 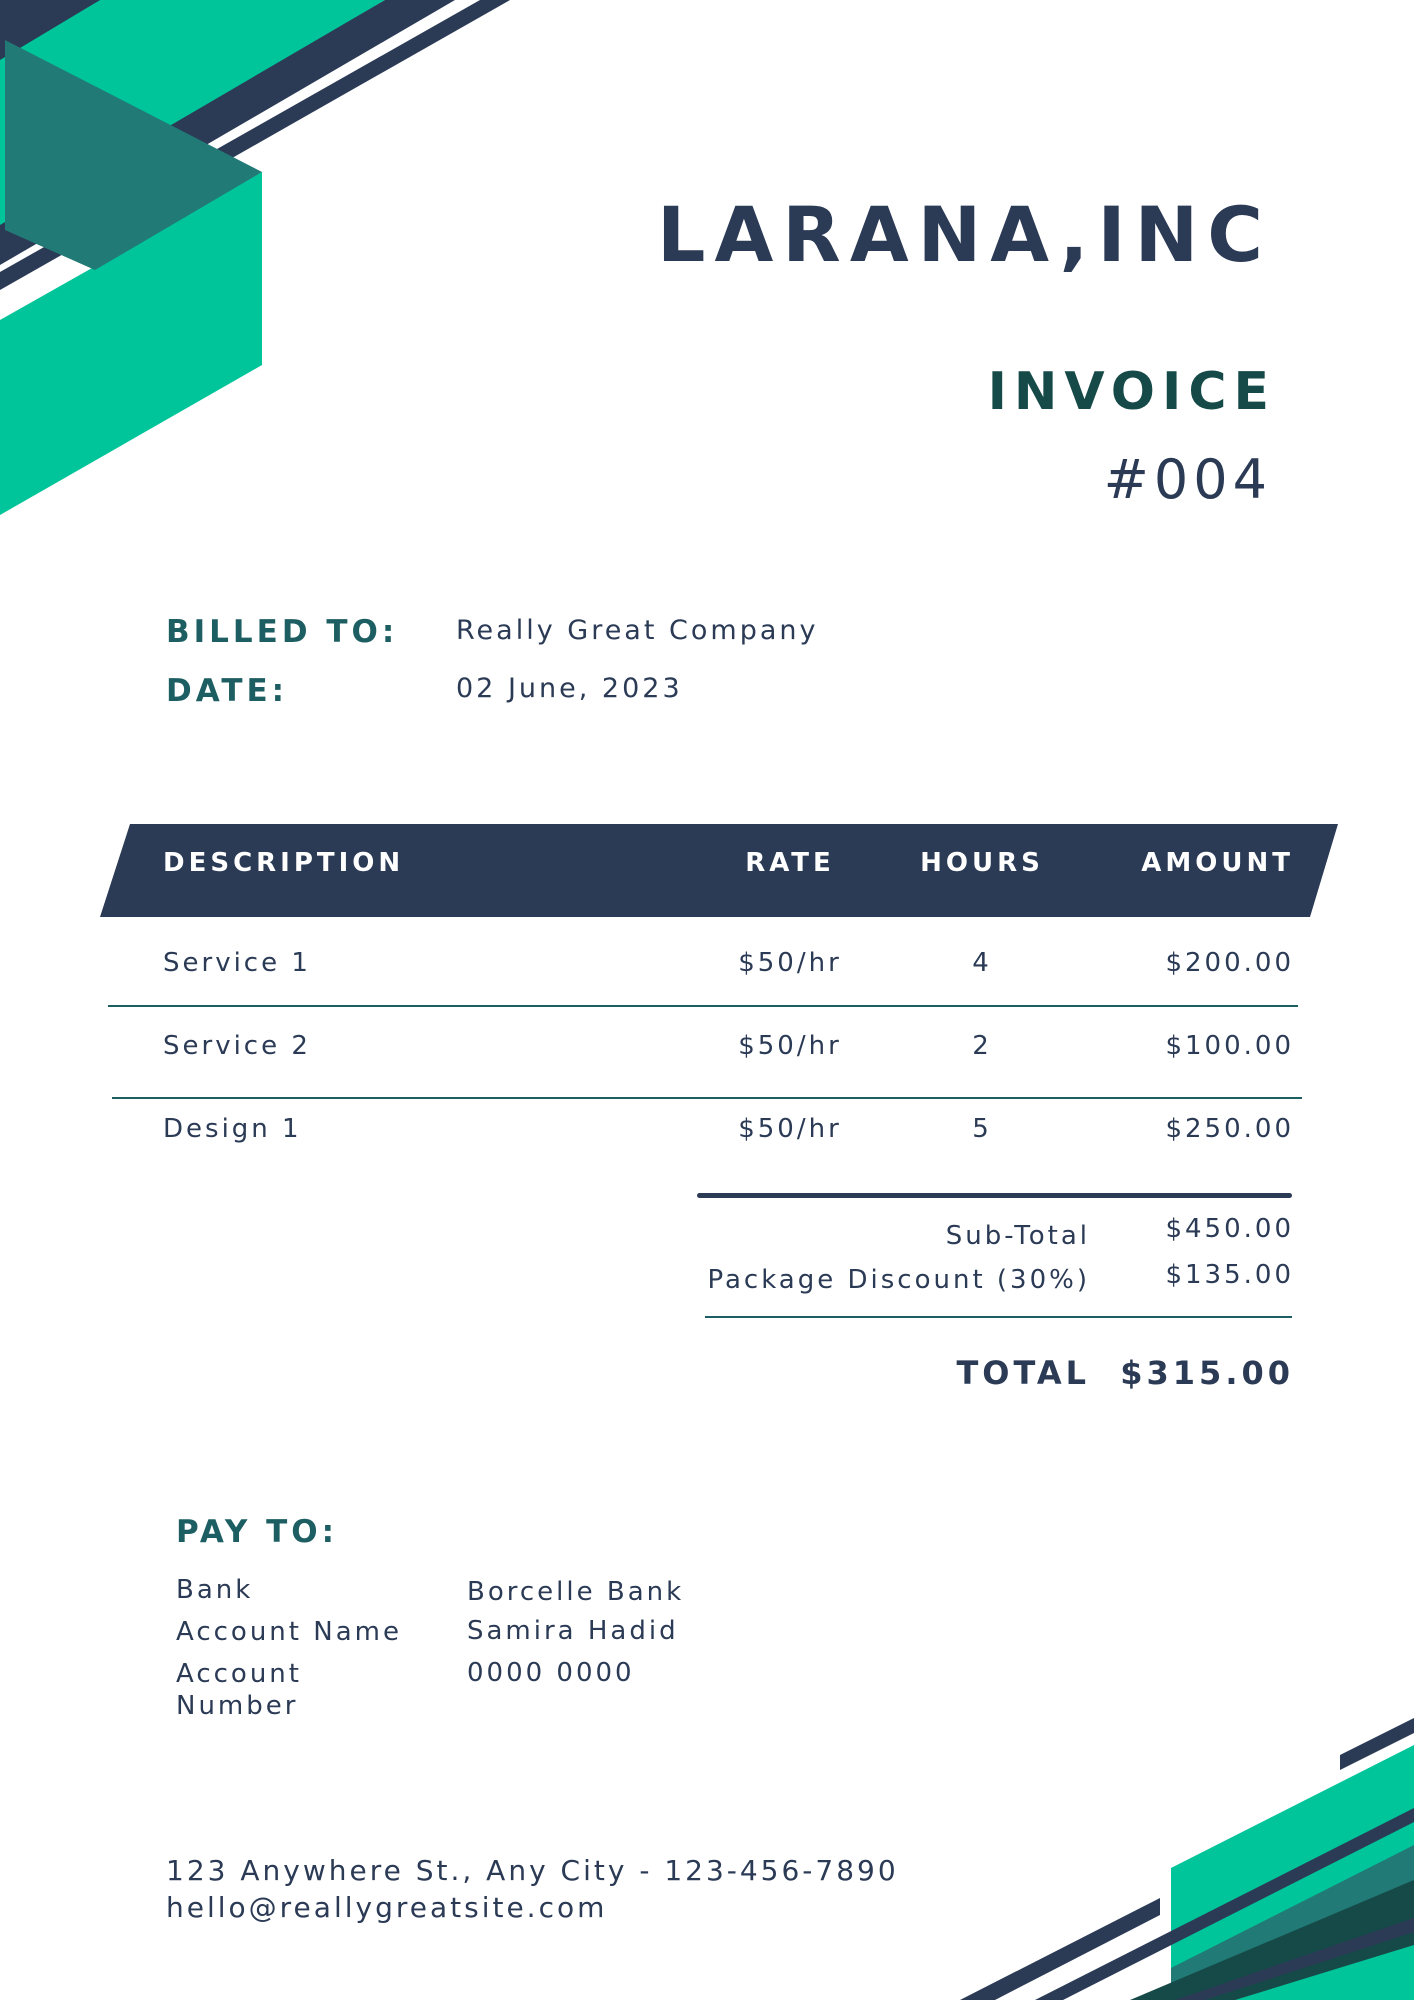 I want to click on account-number-label: Account Number, so click(x=239, y=1690).